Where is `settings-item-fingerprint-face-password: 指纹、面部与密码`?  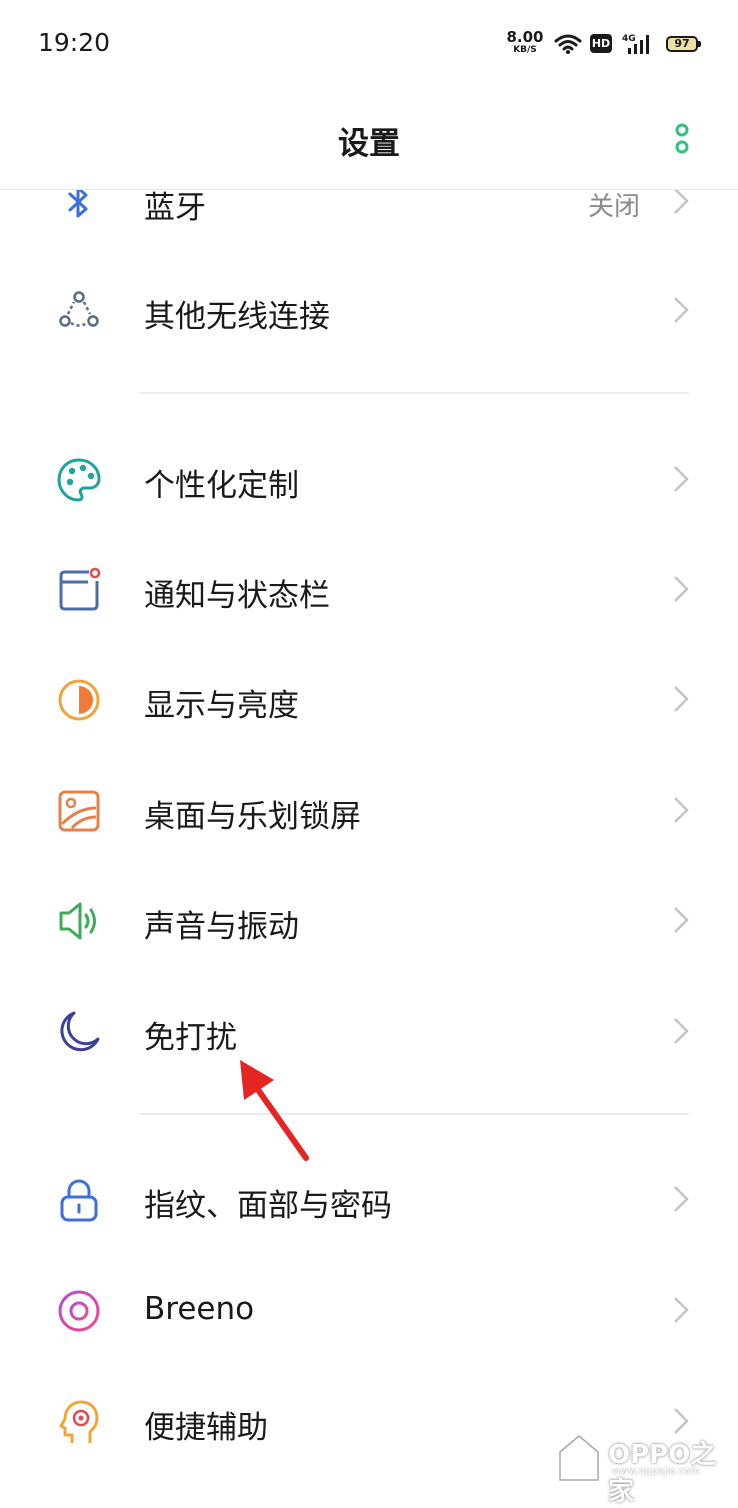 settings-item-fingerprint-face-password: 指纹、面部与密码 is located at coordinates (369, 1199).